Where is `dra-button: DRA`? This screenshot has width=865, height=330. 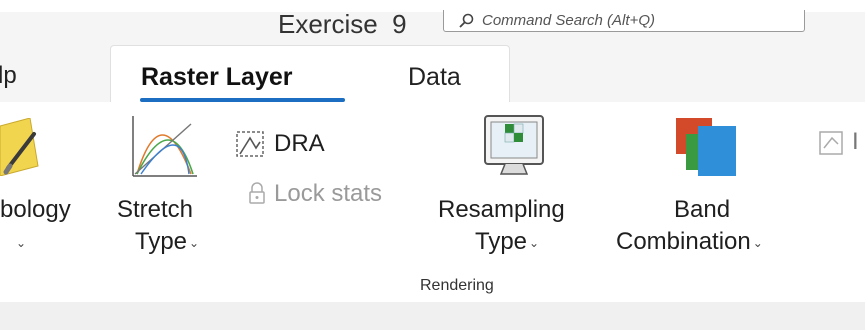 dra-button: DRA is located at coordinates (294, 144).